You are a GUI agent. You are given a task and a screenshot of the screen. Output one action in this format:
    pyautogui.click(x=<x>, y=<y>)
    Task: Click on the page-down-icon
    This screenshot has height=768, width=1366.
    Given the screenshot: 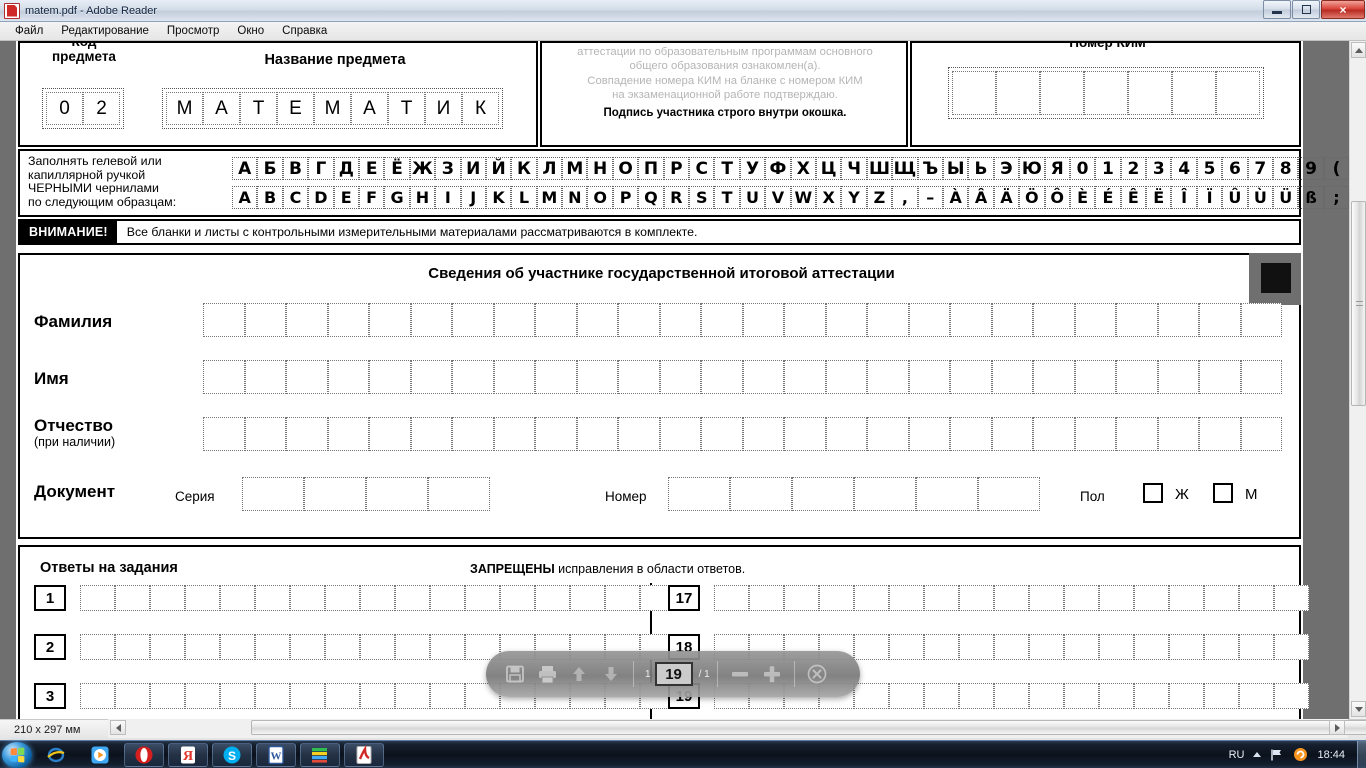 What is the action you would take?
    pyautogui.click(x=611, y=674)
    